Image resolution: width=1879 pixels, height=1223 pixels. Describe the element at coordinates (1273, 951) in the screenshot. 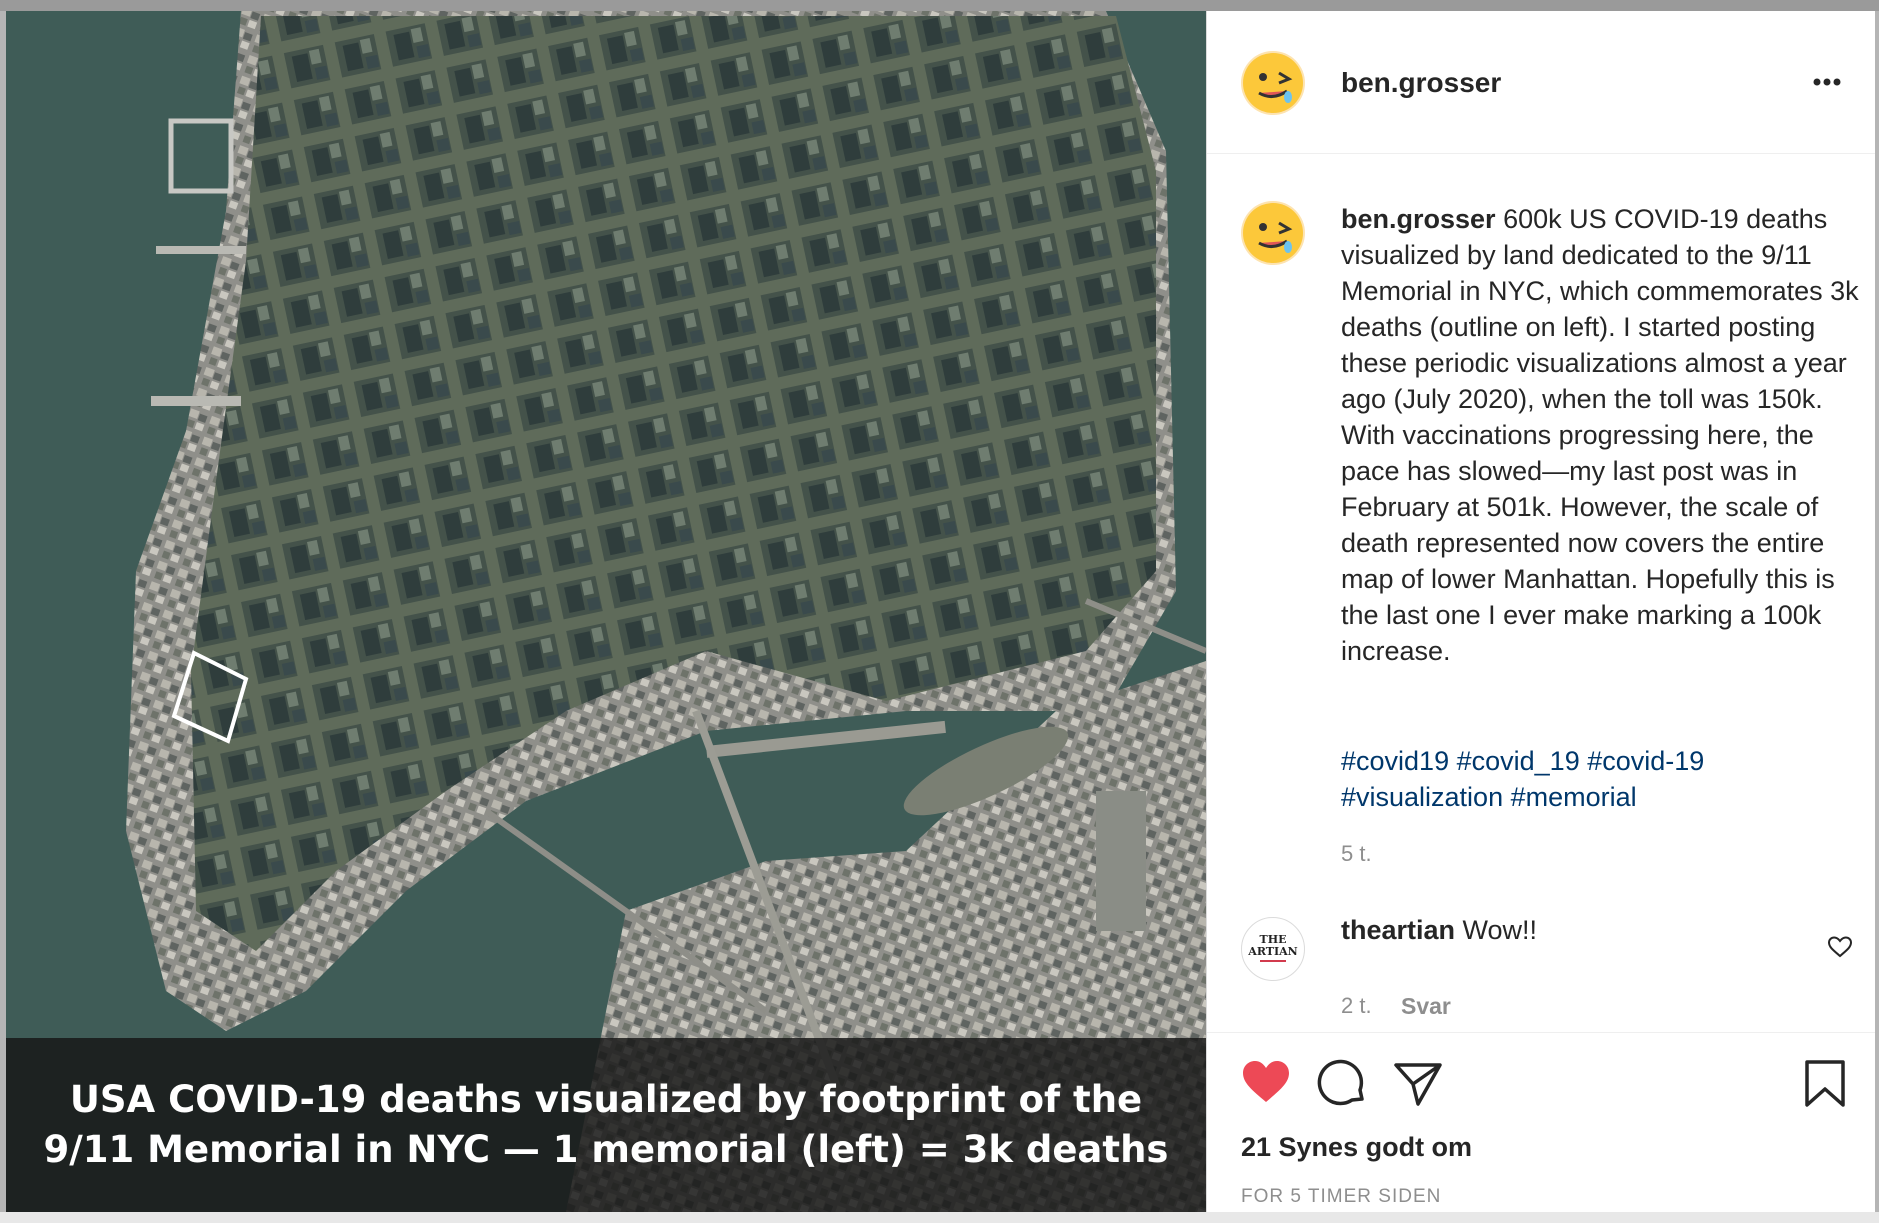

I see `logo-text-line-2: ARTIAN` at that location.